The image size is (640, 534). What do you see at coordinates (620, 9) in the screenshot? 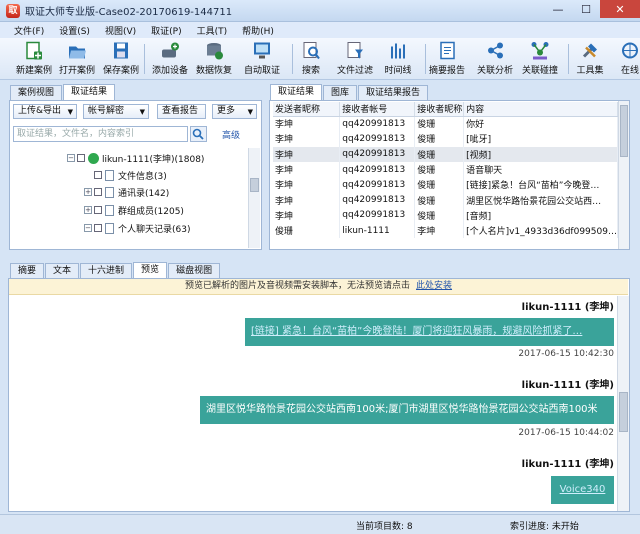
I see `close-button: ✕` at bounding box center [620, 9].